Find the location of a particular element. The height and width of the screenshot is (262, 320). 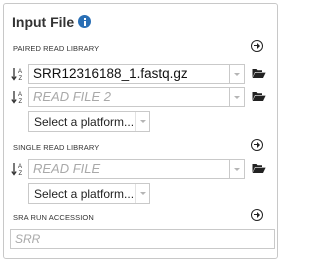

read-file-1-input: SRR12316188_1.fastq.gz is located at coordinates (129, 74).